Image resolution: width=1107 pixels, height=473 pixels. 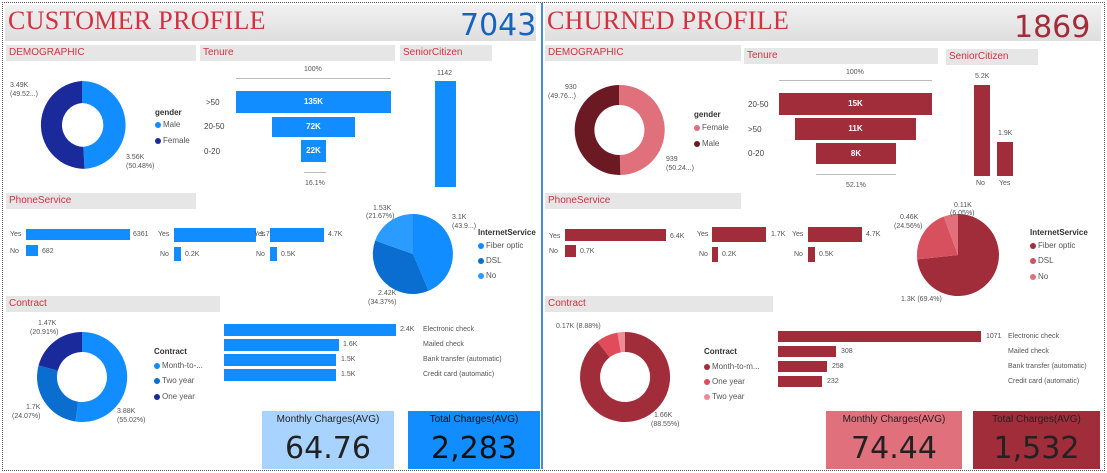 What do you see at coordinates (619, 130) in the screenshot?
I see `churned-gender-donut` at bounding box center [619, 130].